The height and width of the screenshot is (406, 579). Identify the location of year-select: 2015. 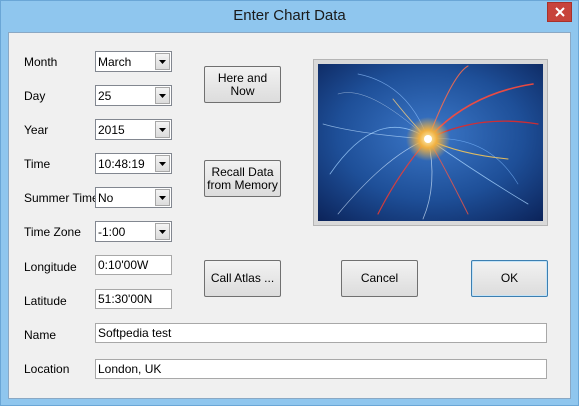
(133, 129).